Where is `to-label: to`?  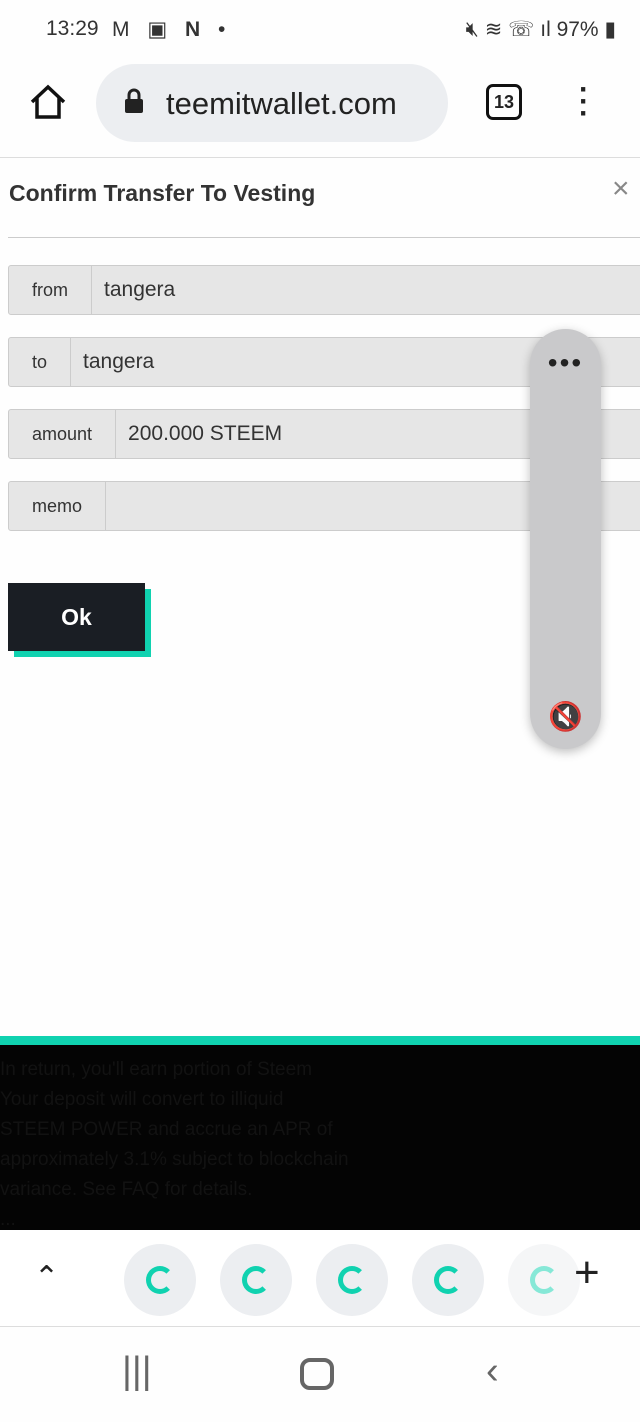 to-label: to is located at coordinates (40, 362).